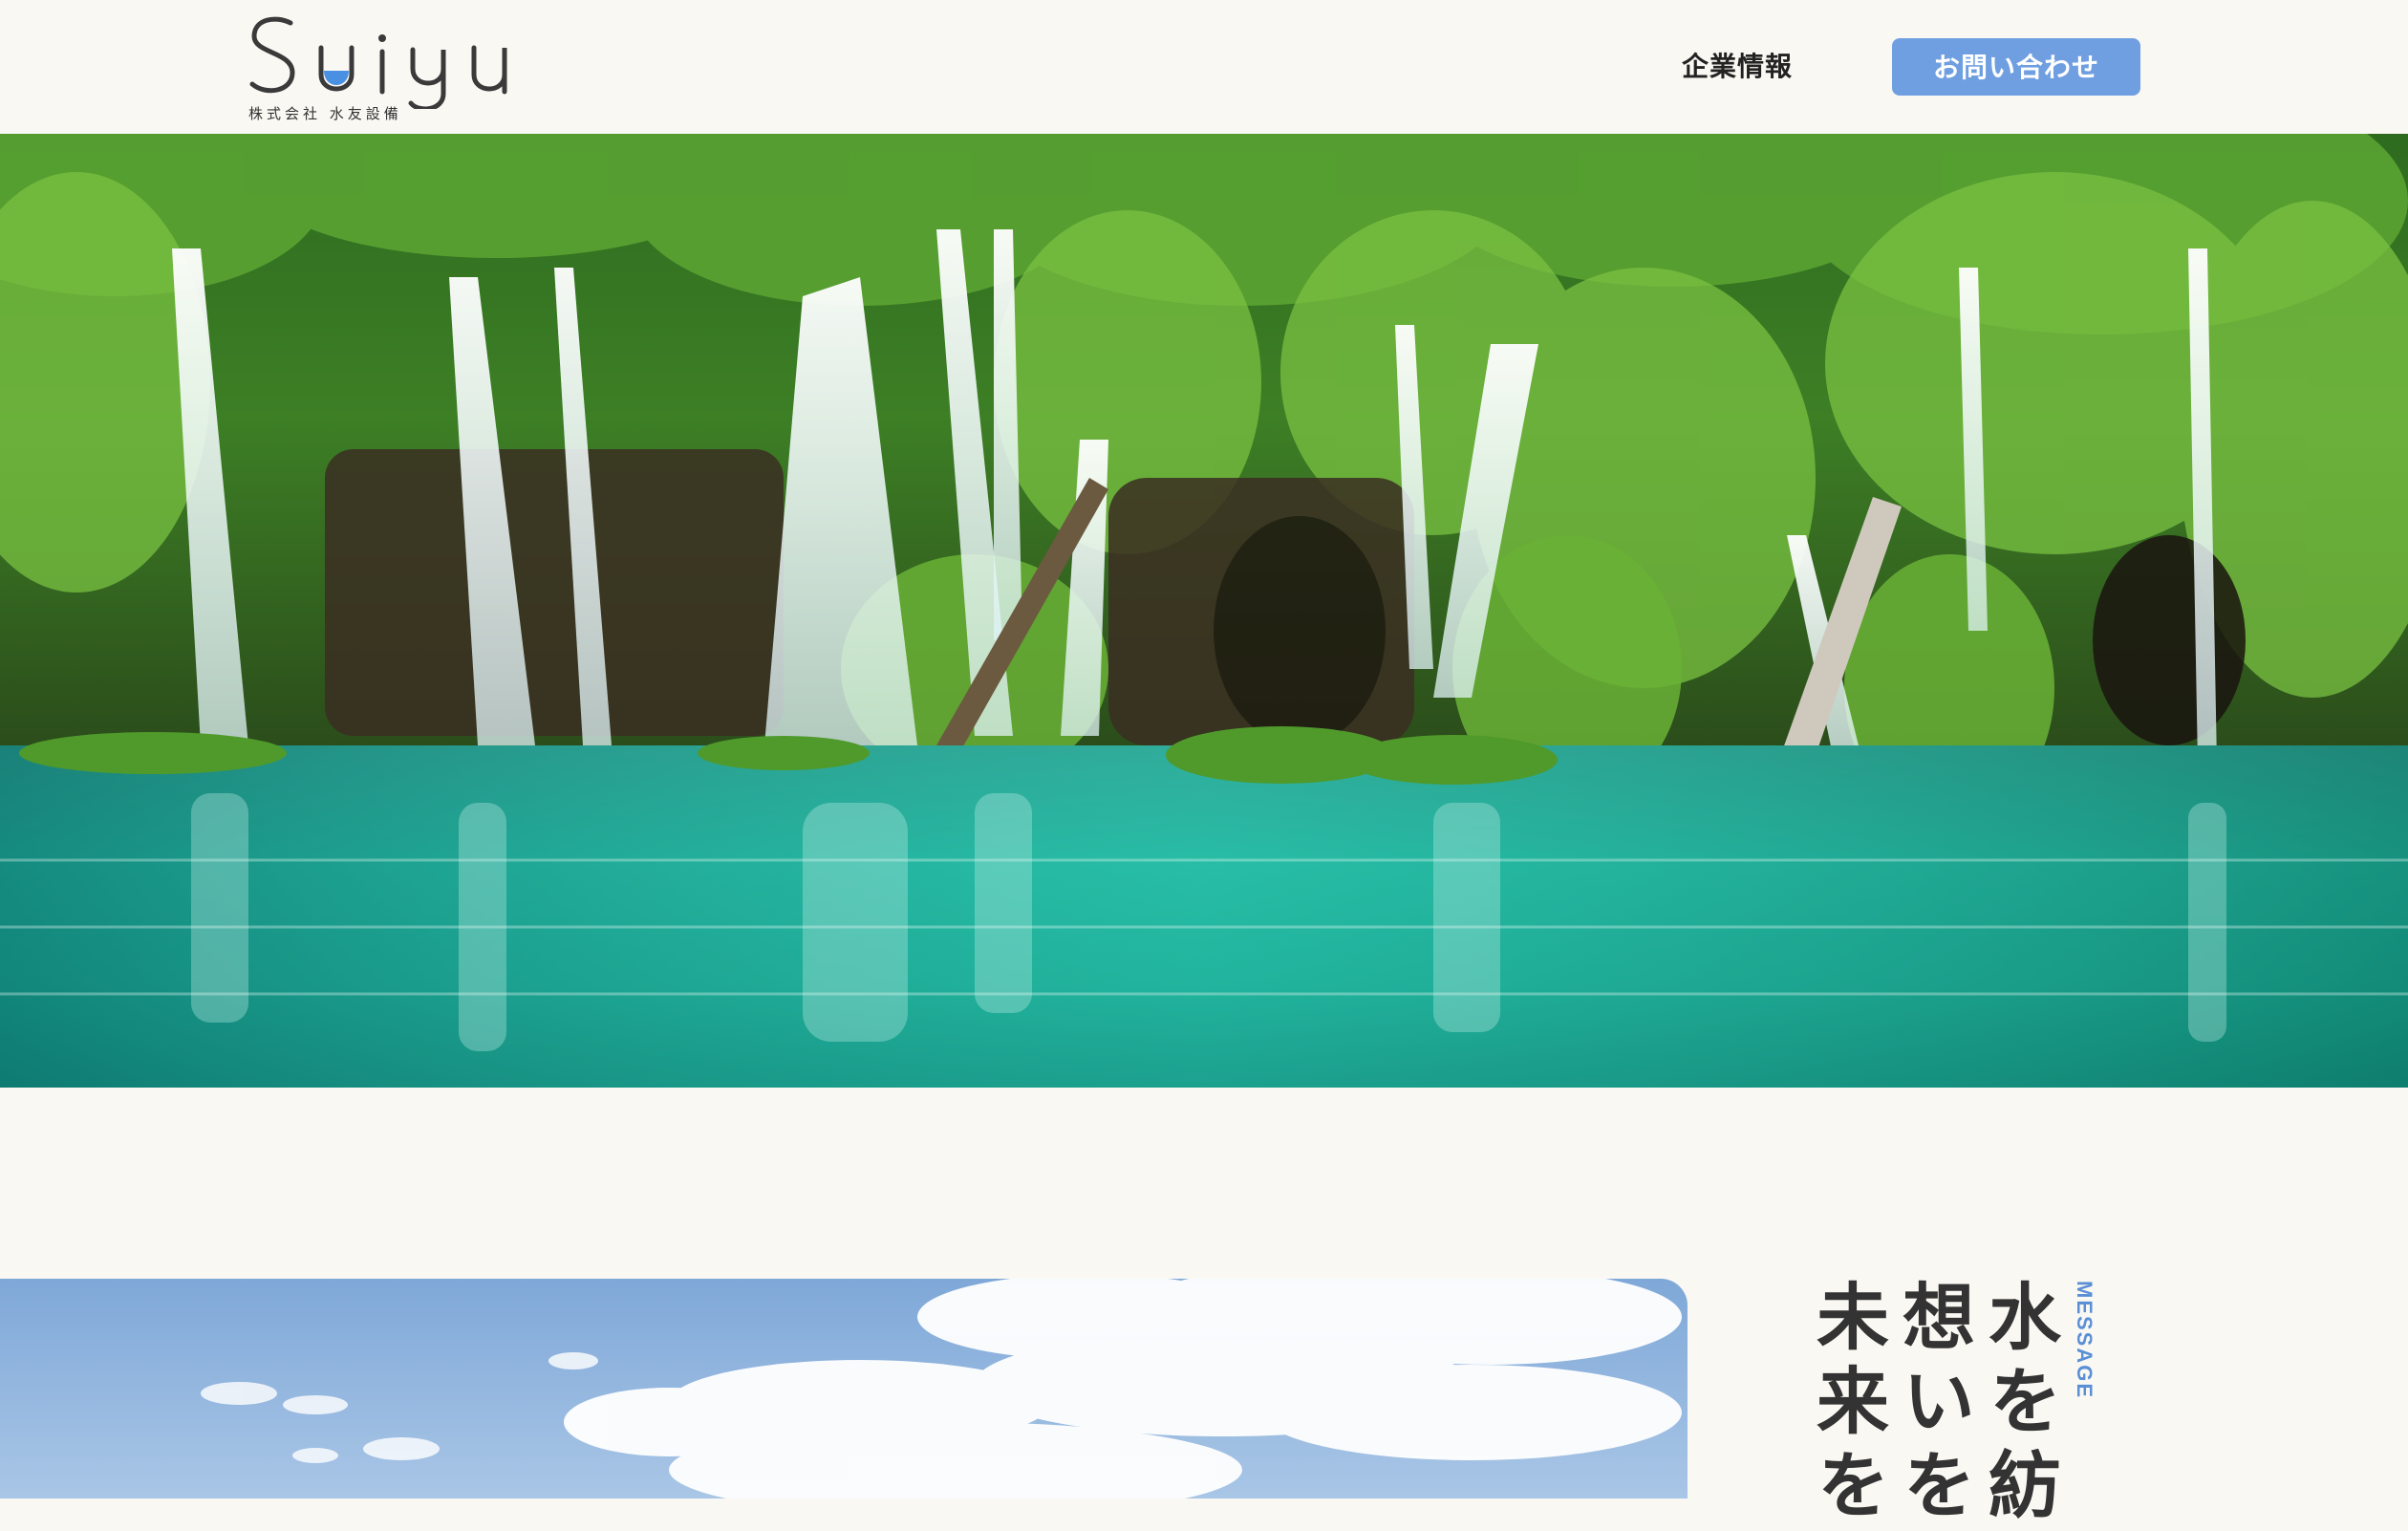 This screenshot has height=1531, width=2408. I want to click on message-line-1: 水を紡, so click(2019, 1405).